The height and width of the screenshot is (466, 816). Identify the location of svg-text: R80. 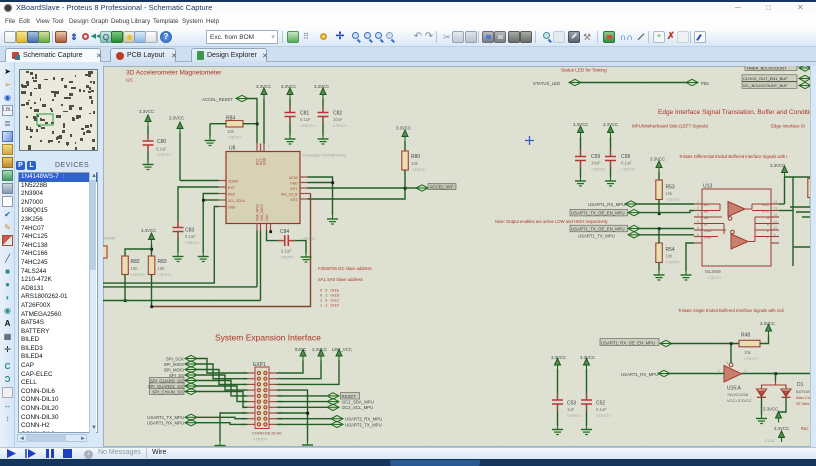
(415, 157).